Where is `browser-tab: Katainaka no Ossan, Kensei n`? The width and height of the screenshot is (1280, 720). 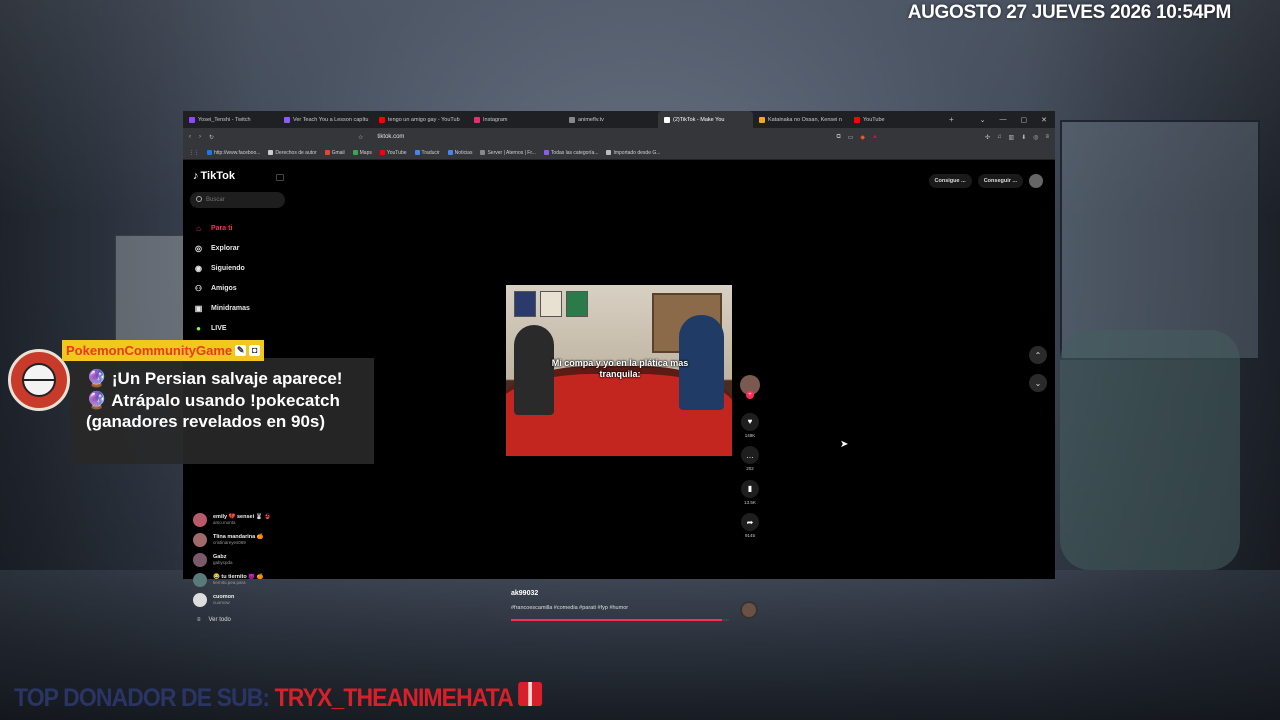 browser-tab: Katainaka no Ossan, Kensei n is located at coordinates (800, 119).